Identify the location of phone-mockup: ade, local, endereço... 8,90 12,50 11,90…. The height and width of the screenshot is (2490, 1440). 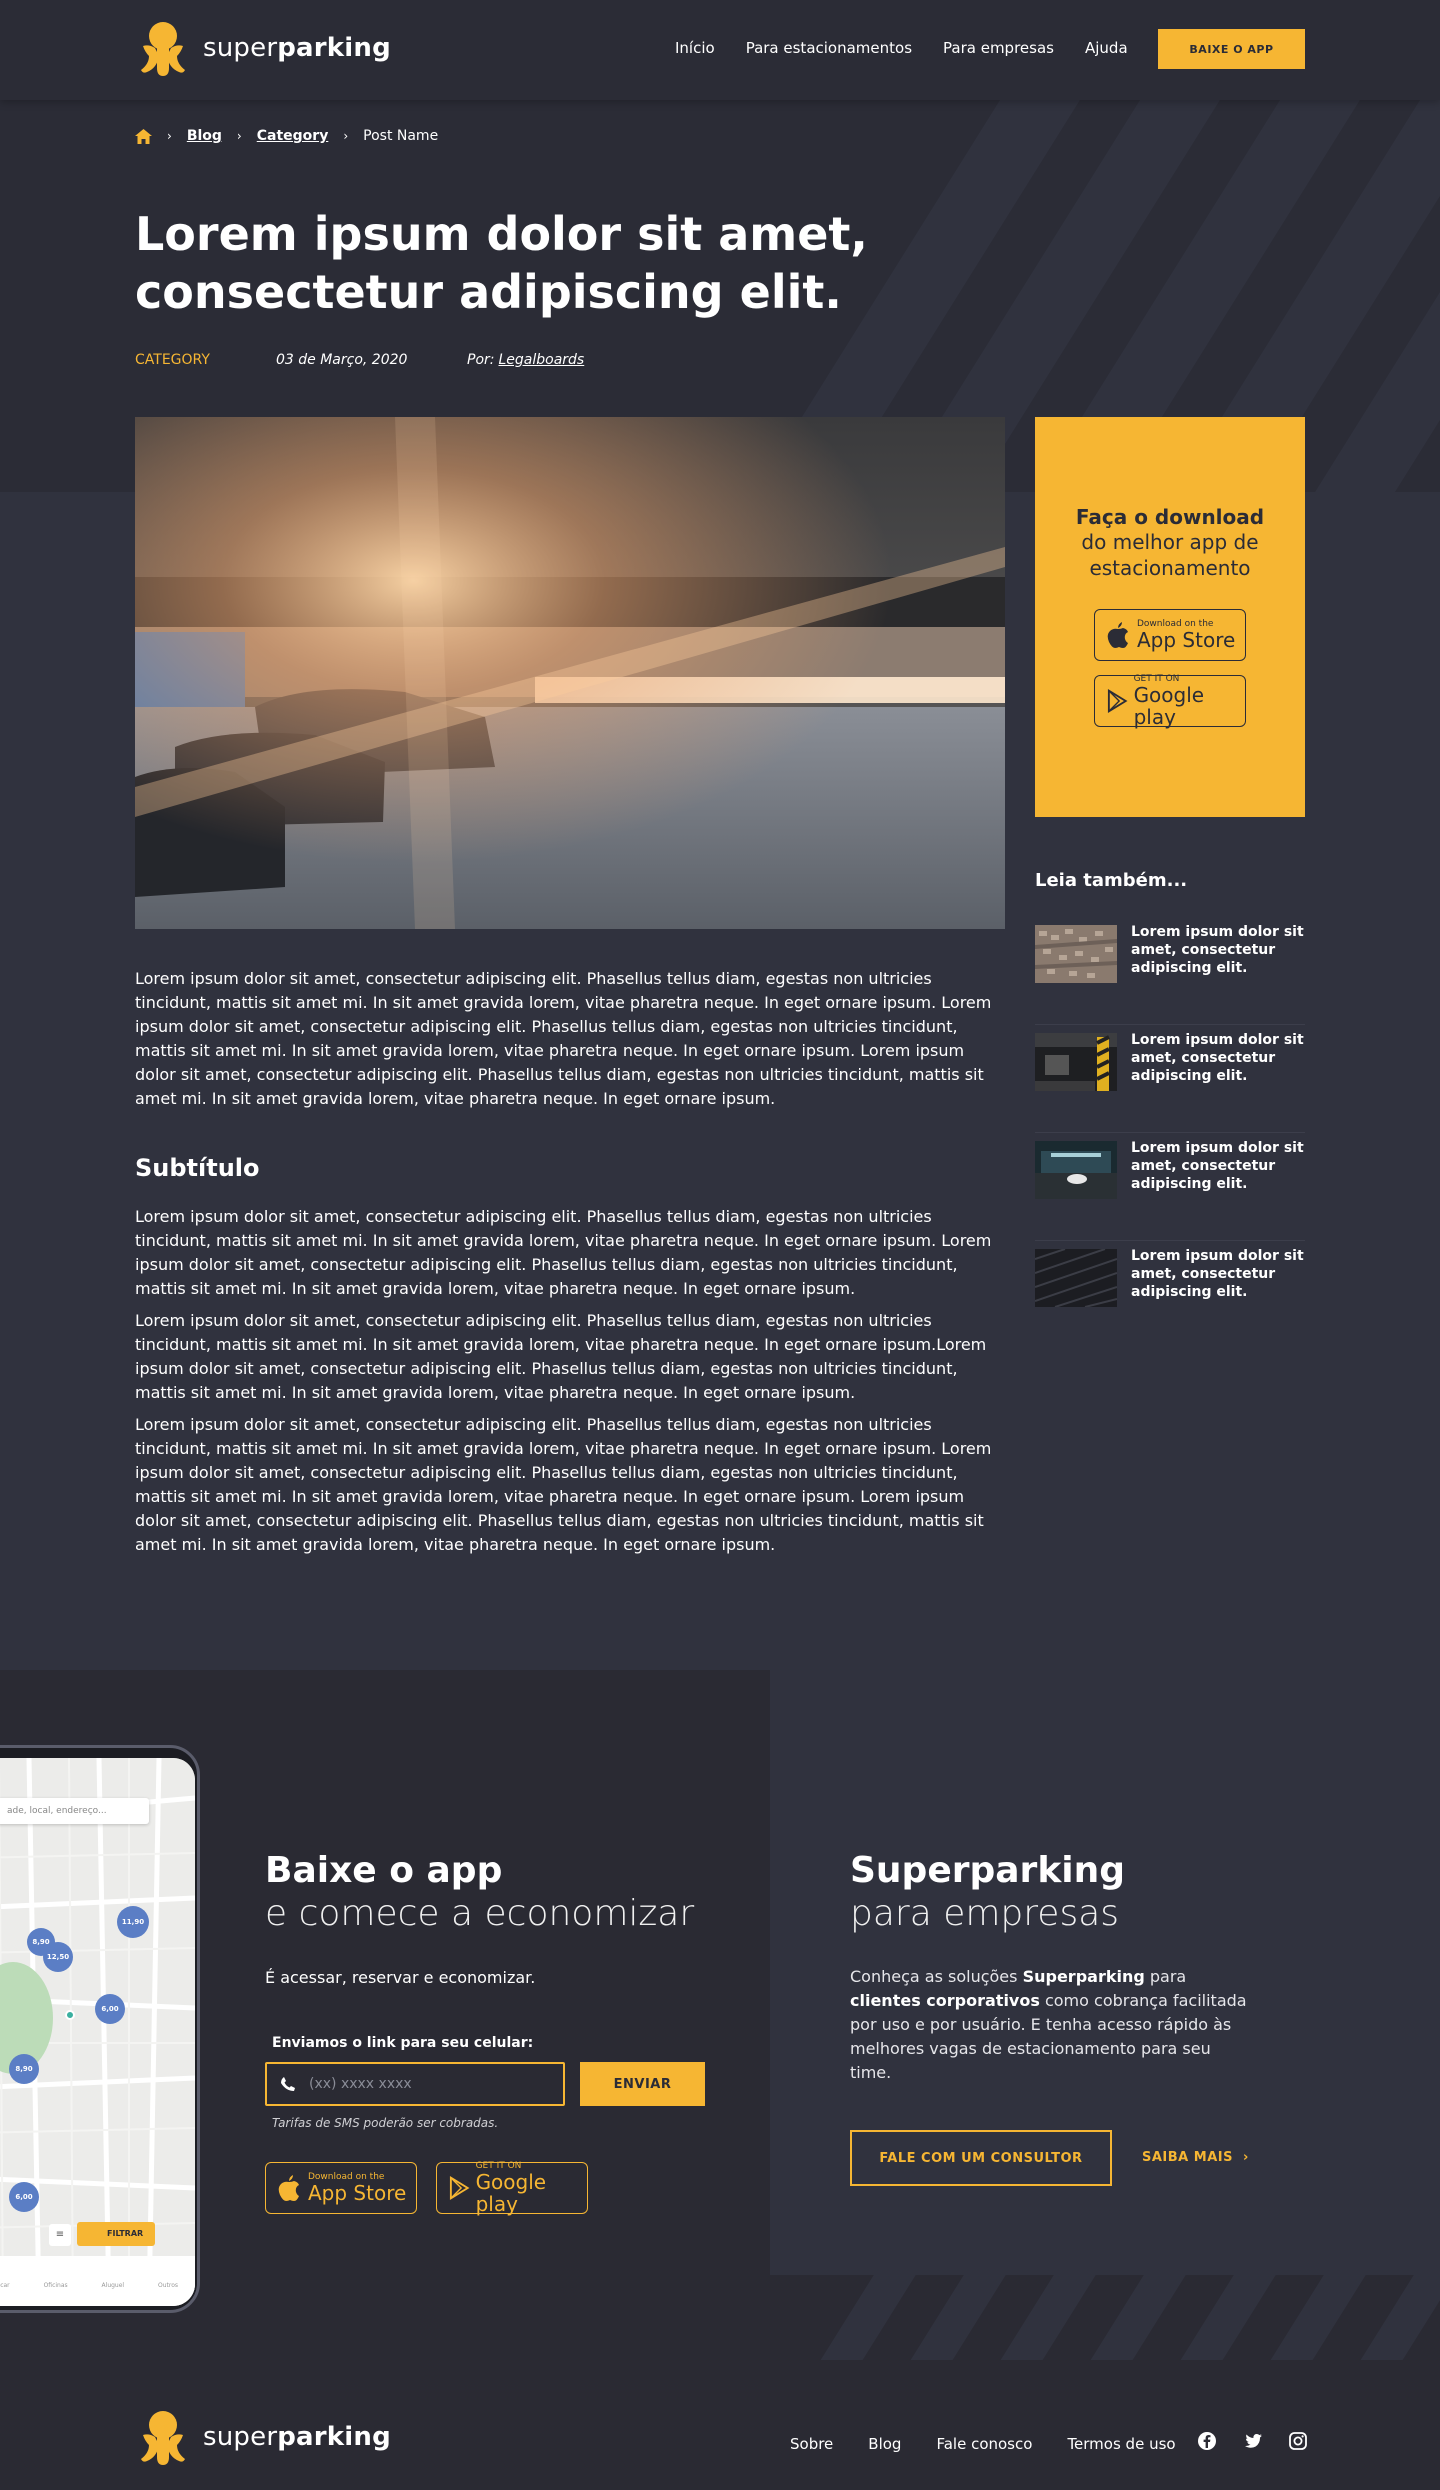
(100, 2029).